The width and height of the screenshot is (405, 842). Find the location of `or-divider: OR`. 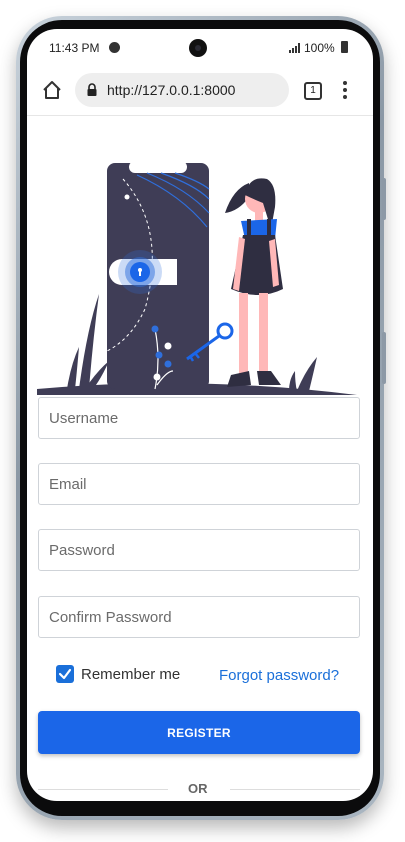

or-divider: OR is located at coordinates (199, 789).